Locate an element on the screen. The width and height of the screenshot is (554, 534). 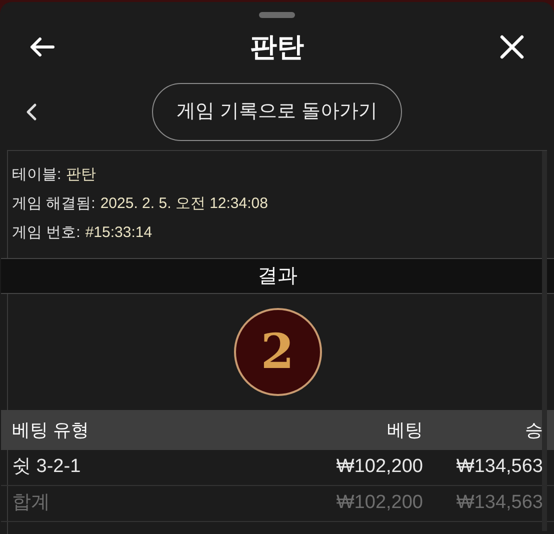
close-icon is located at coordinates (512, 47).